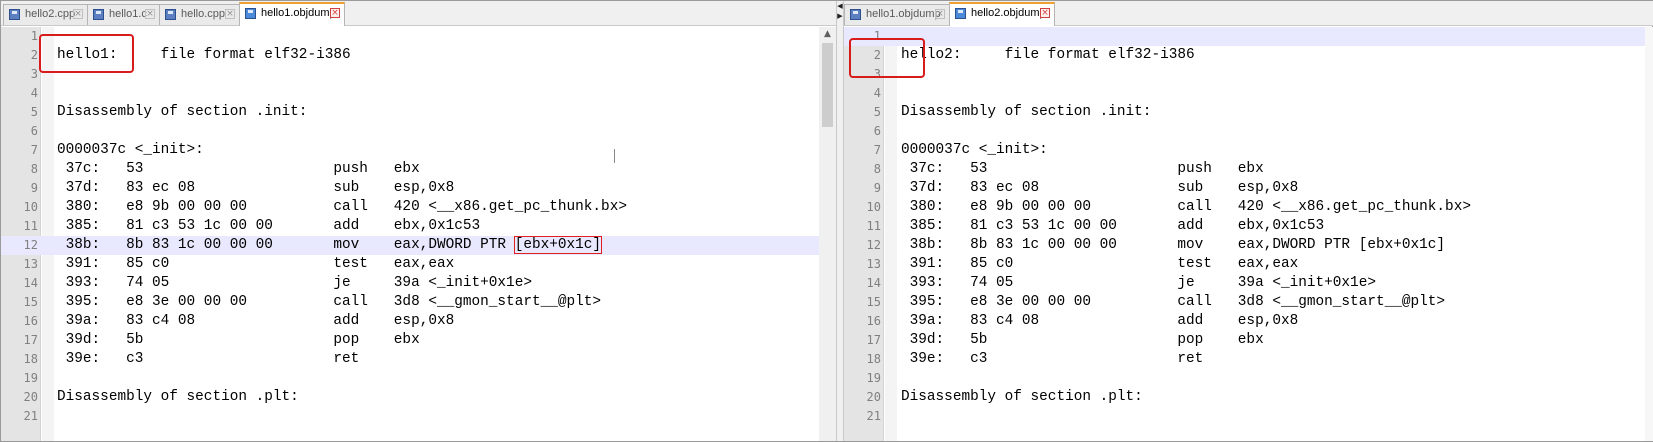 This screenshot has height=442, width=1653. Describe the element at coordinates (256, 188) in the screenshot. I see `line-text-content: 37d: 83 ec 08 sub esp,0x8` at that location.